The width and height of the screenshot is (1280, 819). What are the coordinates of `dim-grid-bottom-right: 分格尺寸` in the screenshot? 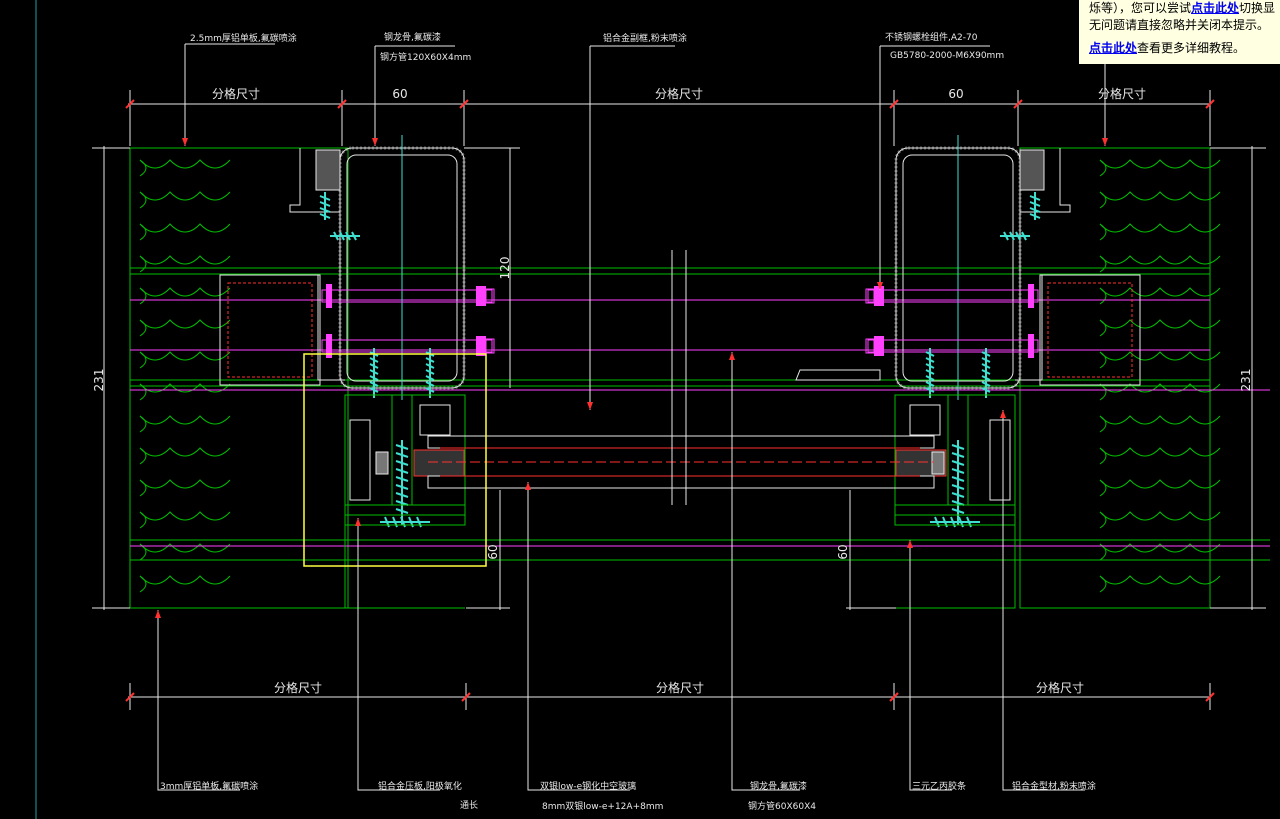 It's located at (1060, 687).